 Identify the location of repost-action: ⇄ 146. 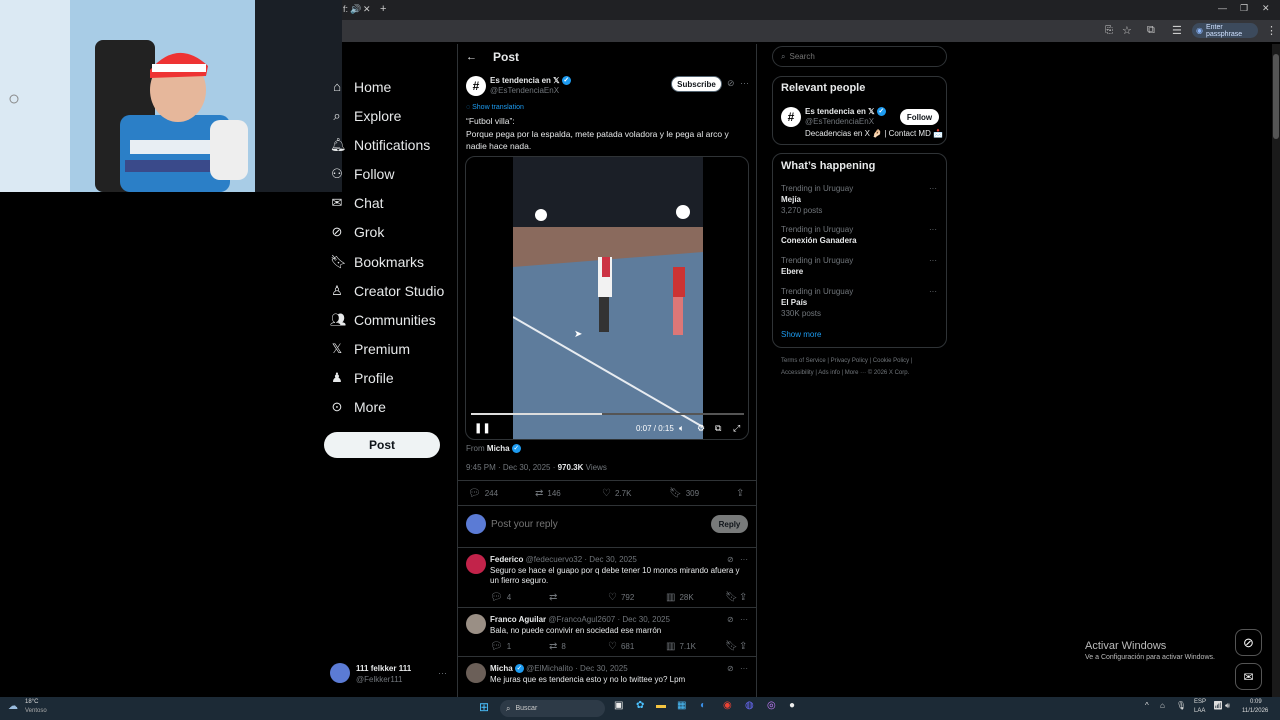
(548, 493).